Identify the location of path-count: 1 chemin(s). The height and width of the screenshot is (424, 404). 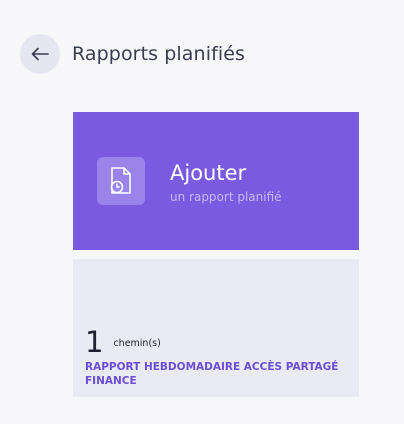
(123, 342).